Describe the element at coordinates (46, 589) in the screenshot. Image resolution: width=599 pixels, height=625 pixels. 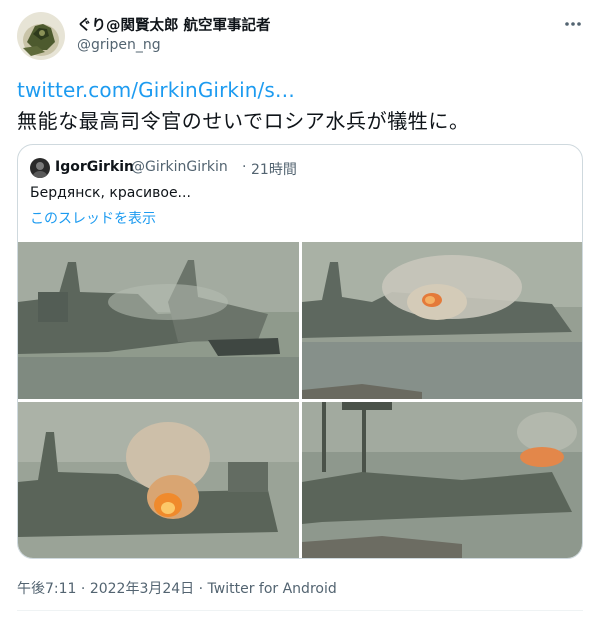
I see `tweet-time: 午後7:11` at that location.